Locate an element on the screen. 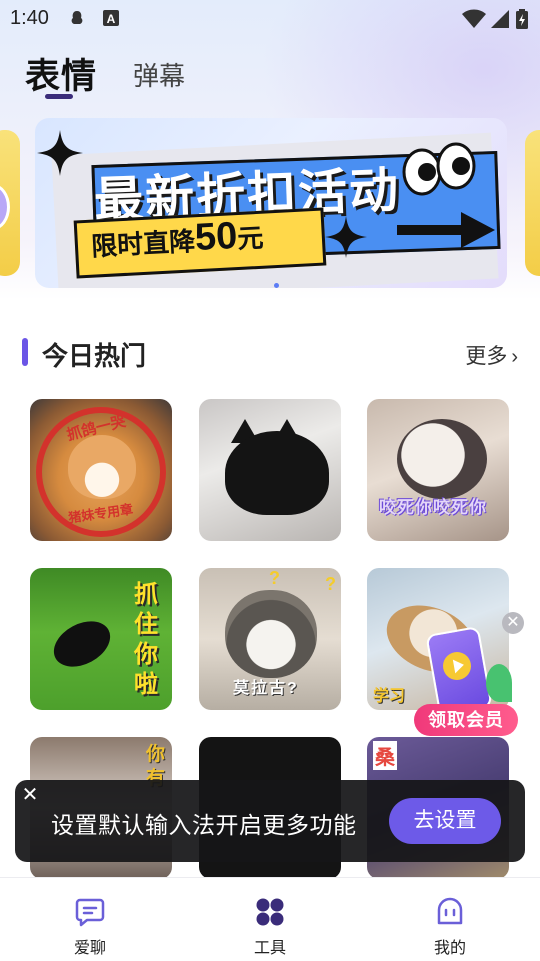 Image resolution: width=540 pixels, height=961 pixels. sticker-caption: 桑 is located at coordinates (385, 755).